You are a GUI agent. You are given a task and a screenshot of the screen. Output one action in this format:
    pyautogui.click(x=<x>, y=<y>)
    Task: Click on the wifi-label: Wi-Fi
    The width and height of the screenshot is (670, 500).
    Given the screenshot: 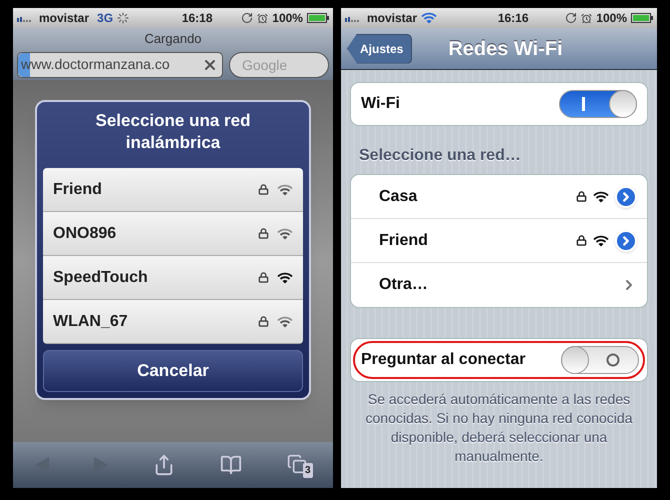 What is the action you would take?
    pyautogui.click(x=380, y=104)
    